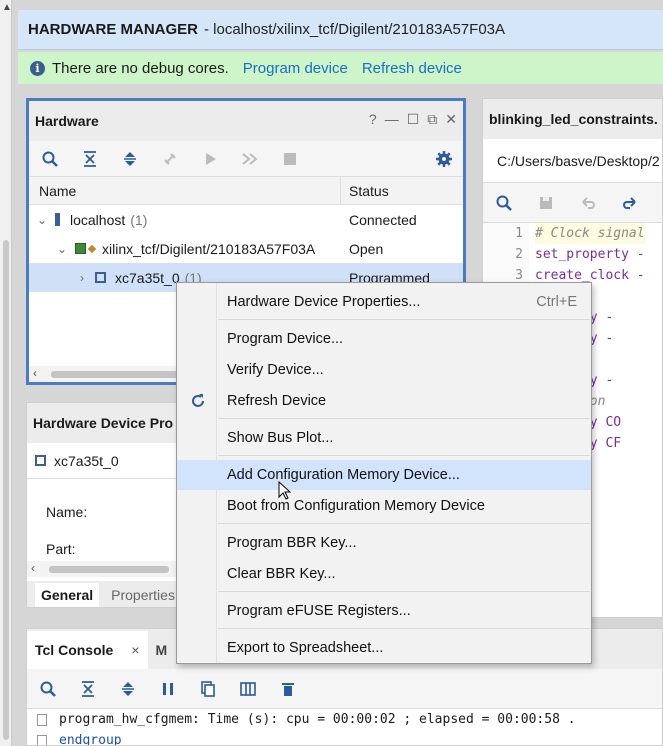 This screenshot has height=746, width=663. I want to click on hardware-toolbar, so click(246, 159).